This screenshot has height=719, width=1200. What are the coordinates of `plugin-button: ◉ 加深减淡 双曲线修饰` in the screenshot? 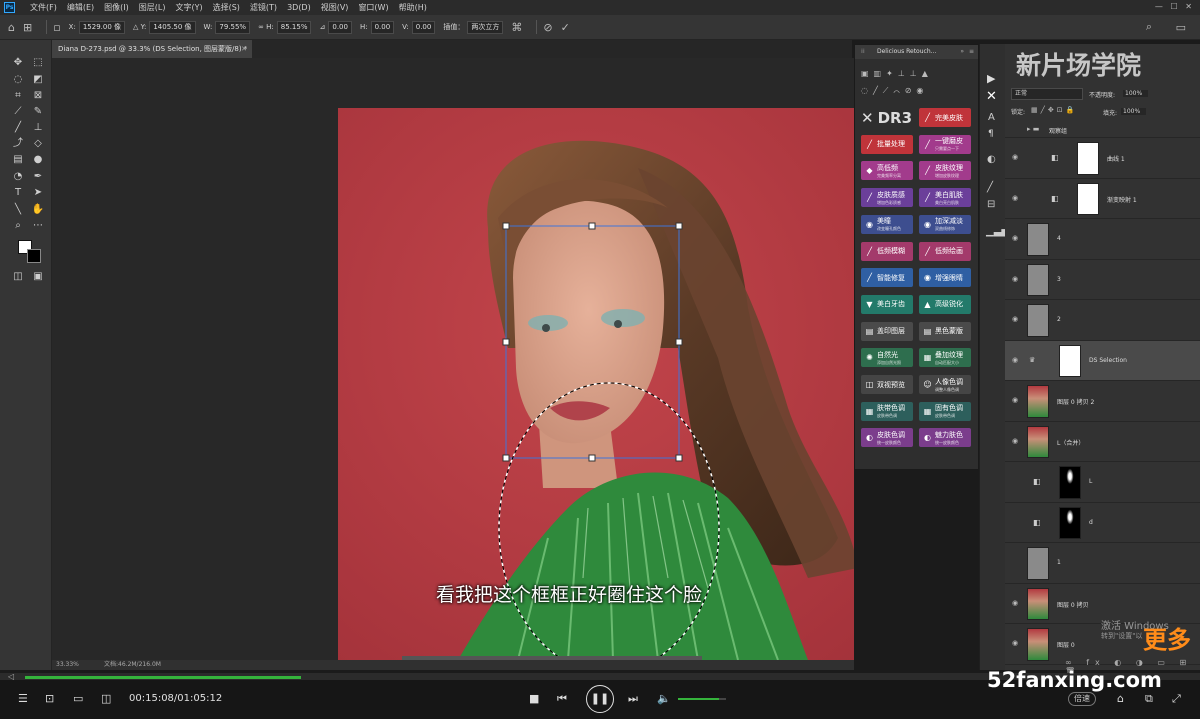 It's located at (945, 224).